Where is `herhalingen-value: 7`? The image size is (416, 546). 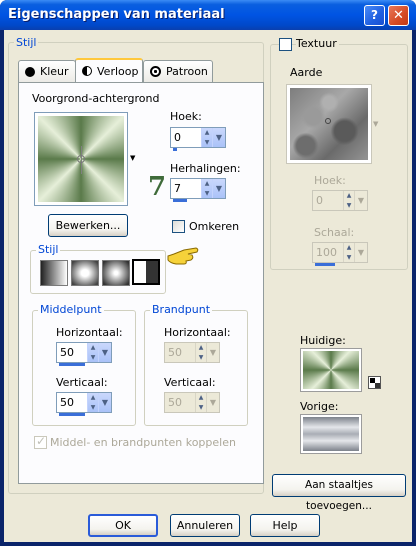 herhalingen-value: 7 is located at coordinates (186, 188).